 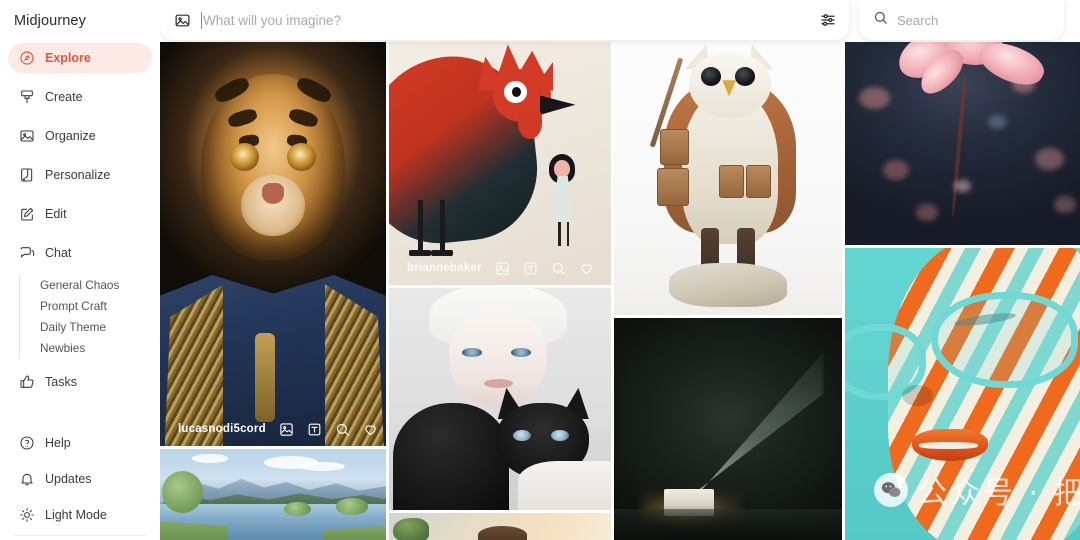 I want to click on gallery-card-albino-cat, so click(x=500, y=399).